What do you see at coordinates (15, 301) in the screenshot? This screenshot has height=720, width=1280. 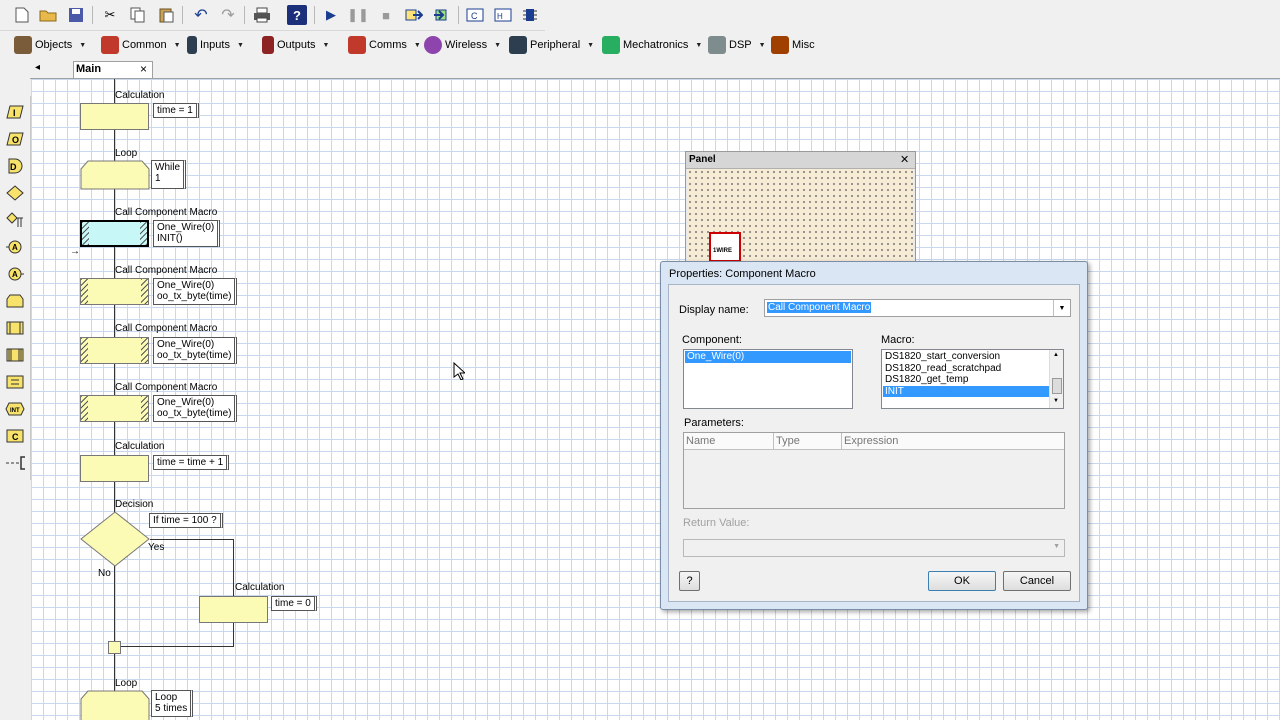 I see `loop-icon` at bounding box center [15, 301].